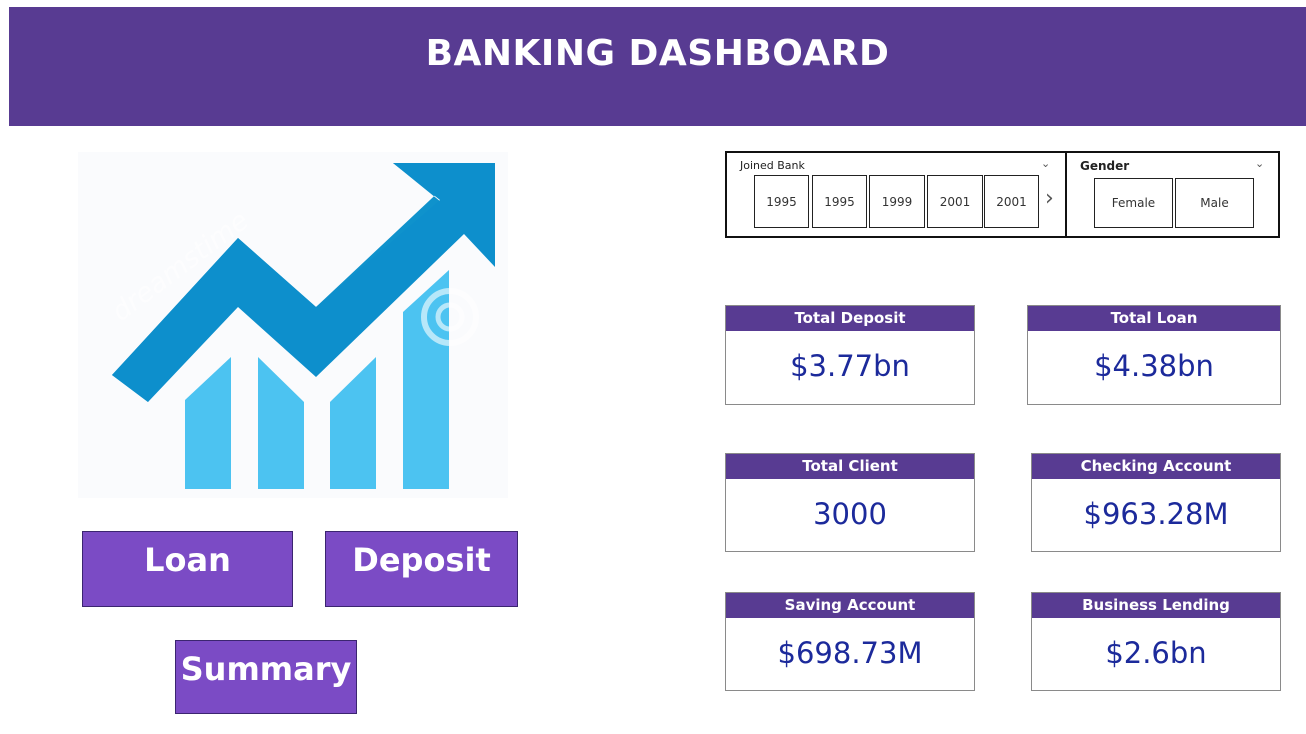 The image size is (1306, 734). I want to click on checking-account-card: Checking Account $963.28M, so click(1156, 502).